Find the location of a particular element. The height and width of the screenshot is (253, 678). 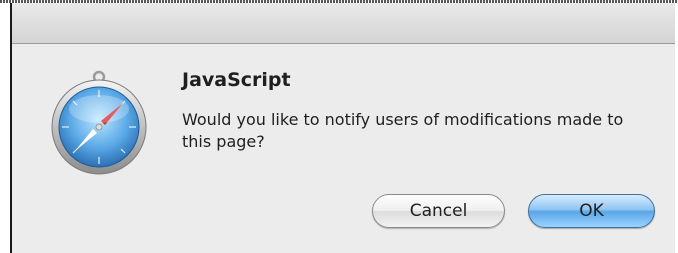

ok-button: OK is located at coordinates (591, 211).